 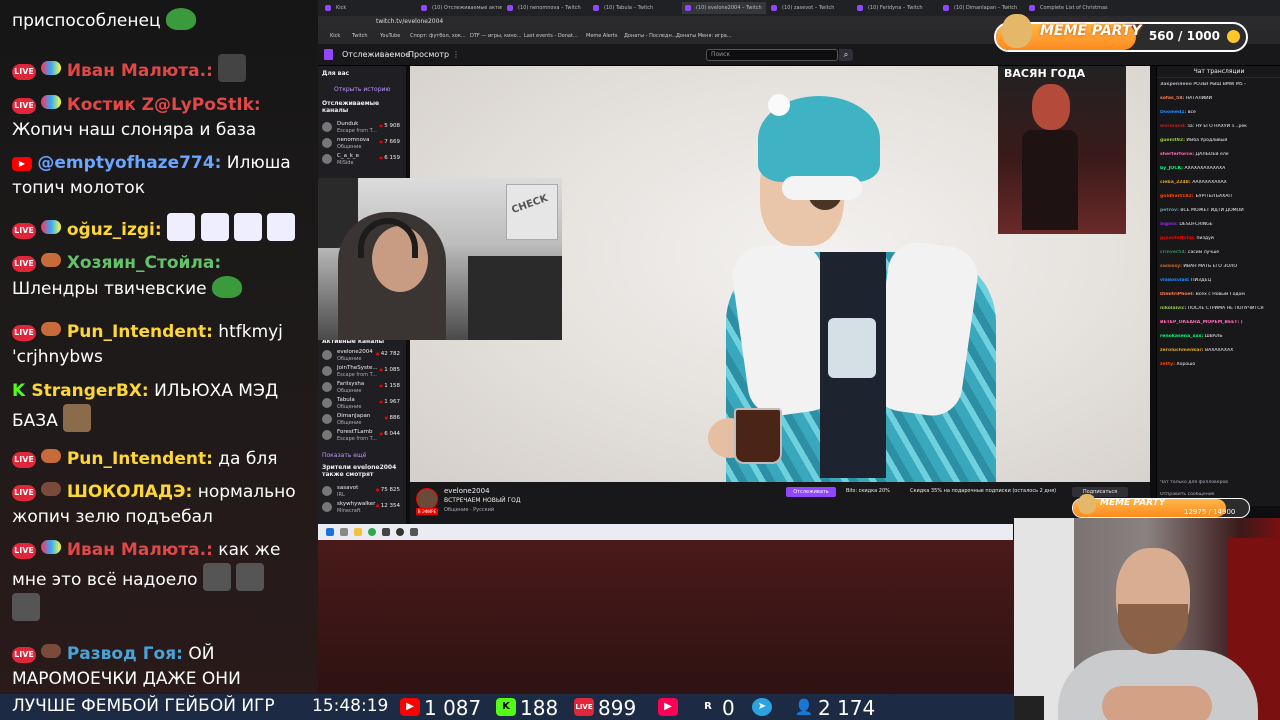 I want to click on chat-nick: zeroluchmenkar:, so click(x=1181, y=350).